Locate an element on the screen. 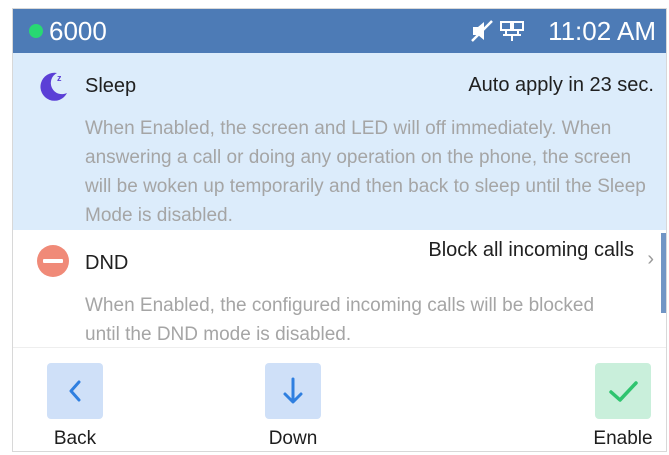  account-status-dot is located at coordinates (36, 31).